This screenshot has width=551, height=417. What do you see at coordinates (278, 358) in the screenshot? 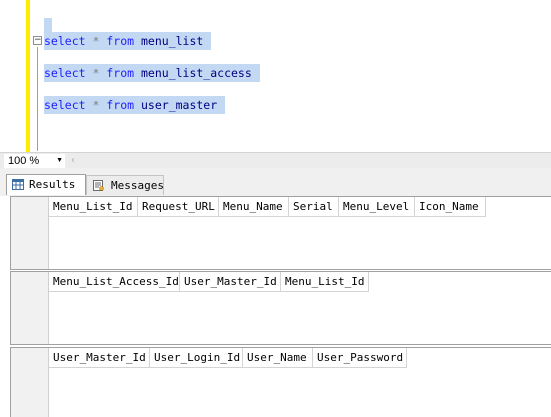
I see `column-header: User_Name` at bounding box center [278, 358].